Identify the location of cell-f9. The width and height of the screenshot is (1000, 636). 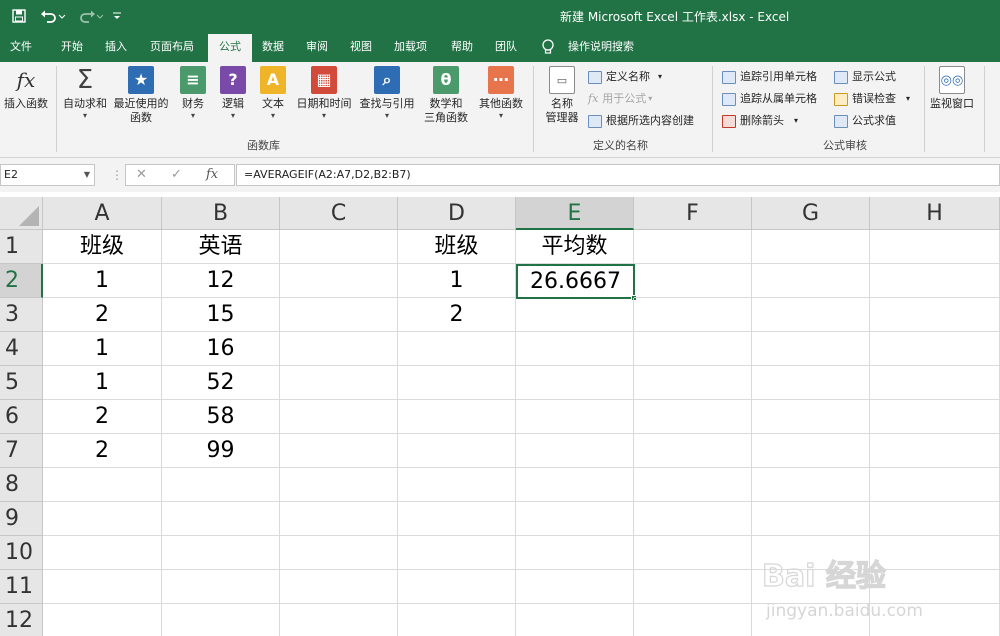
(693, 519).